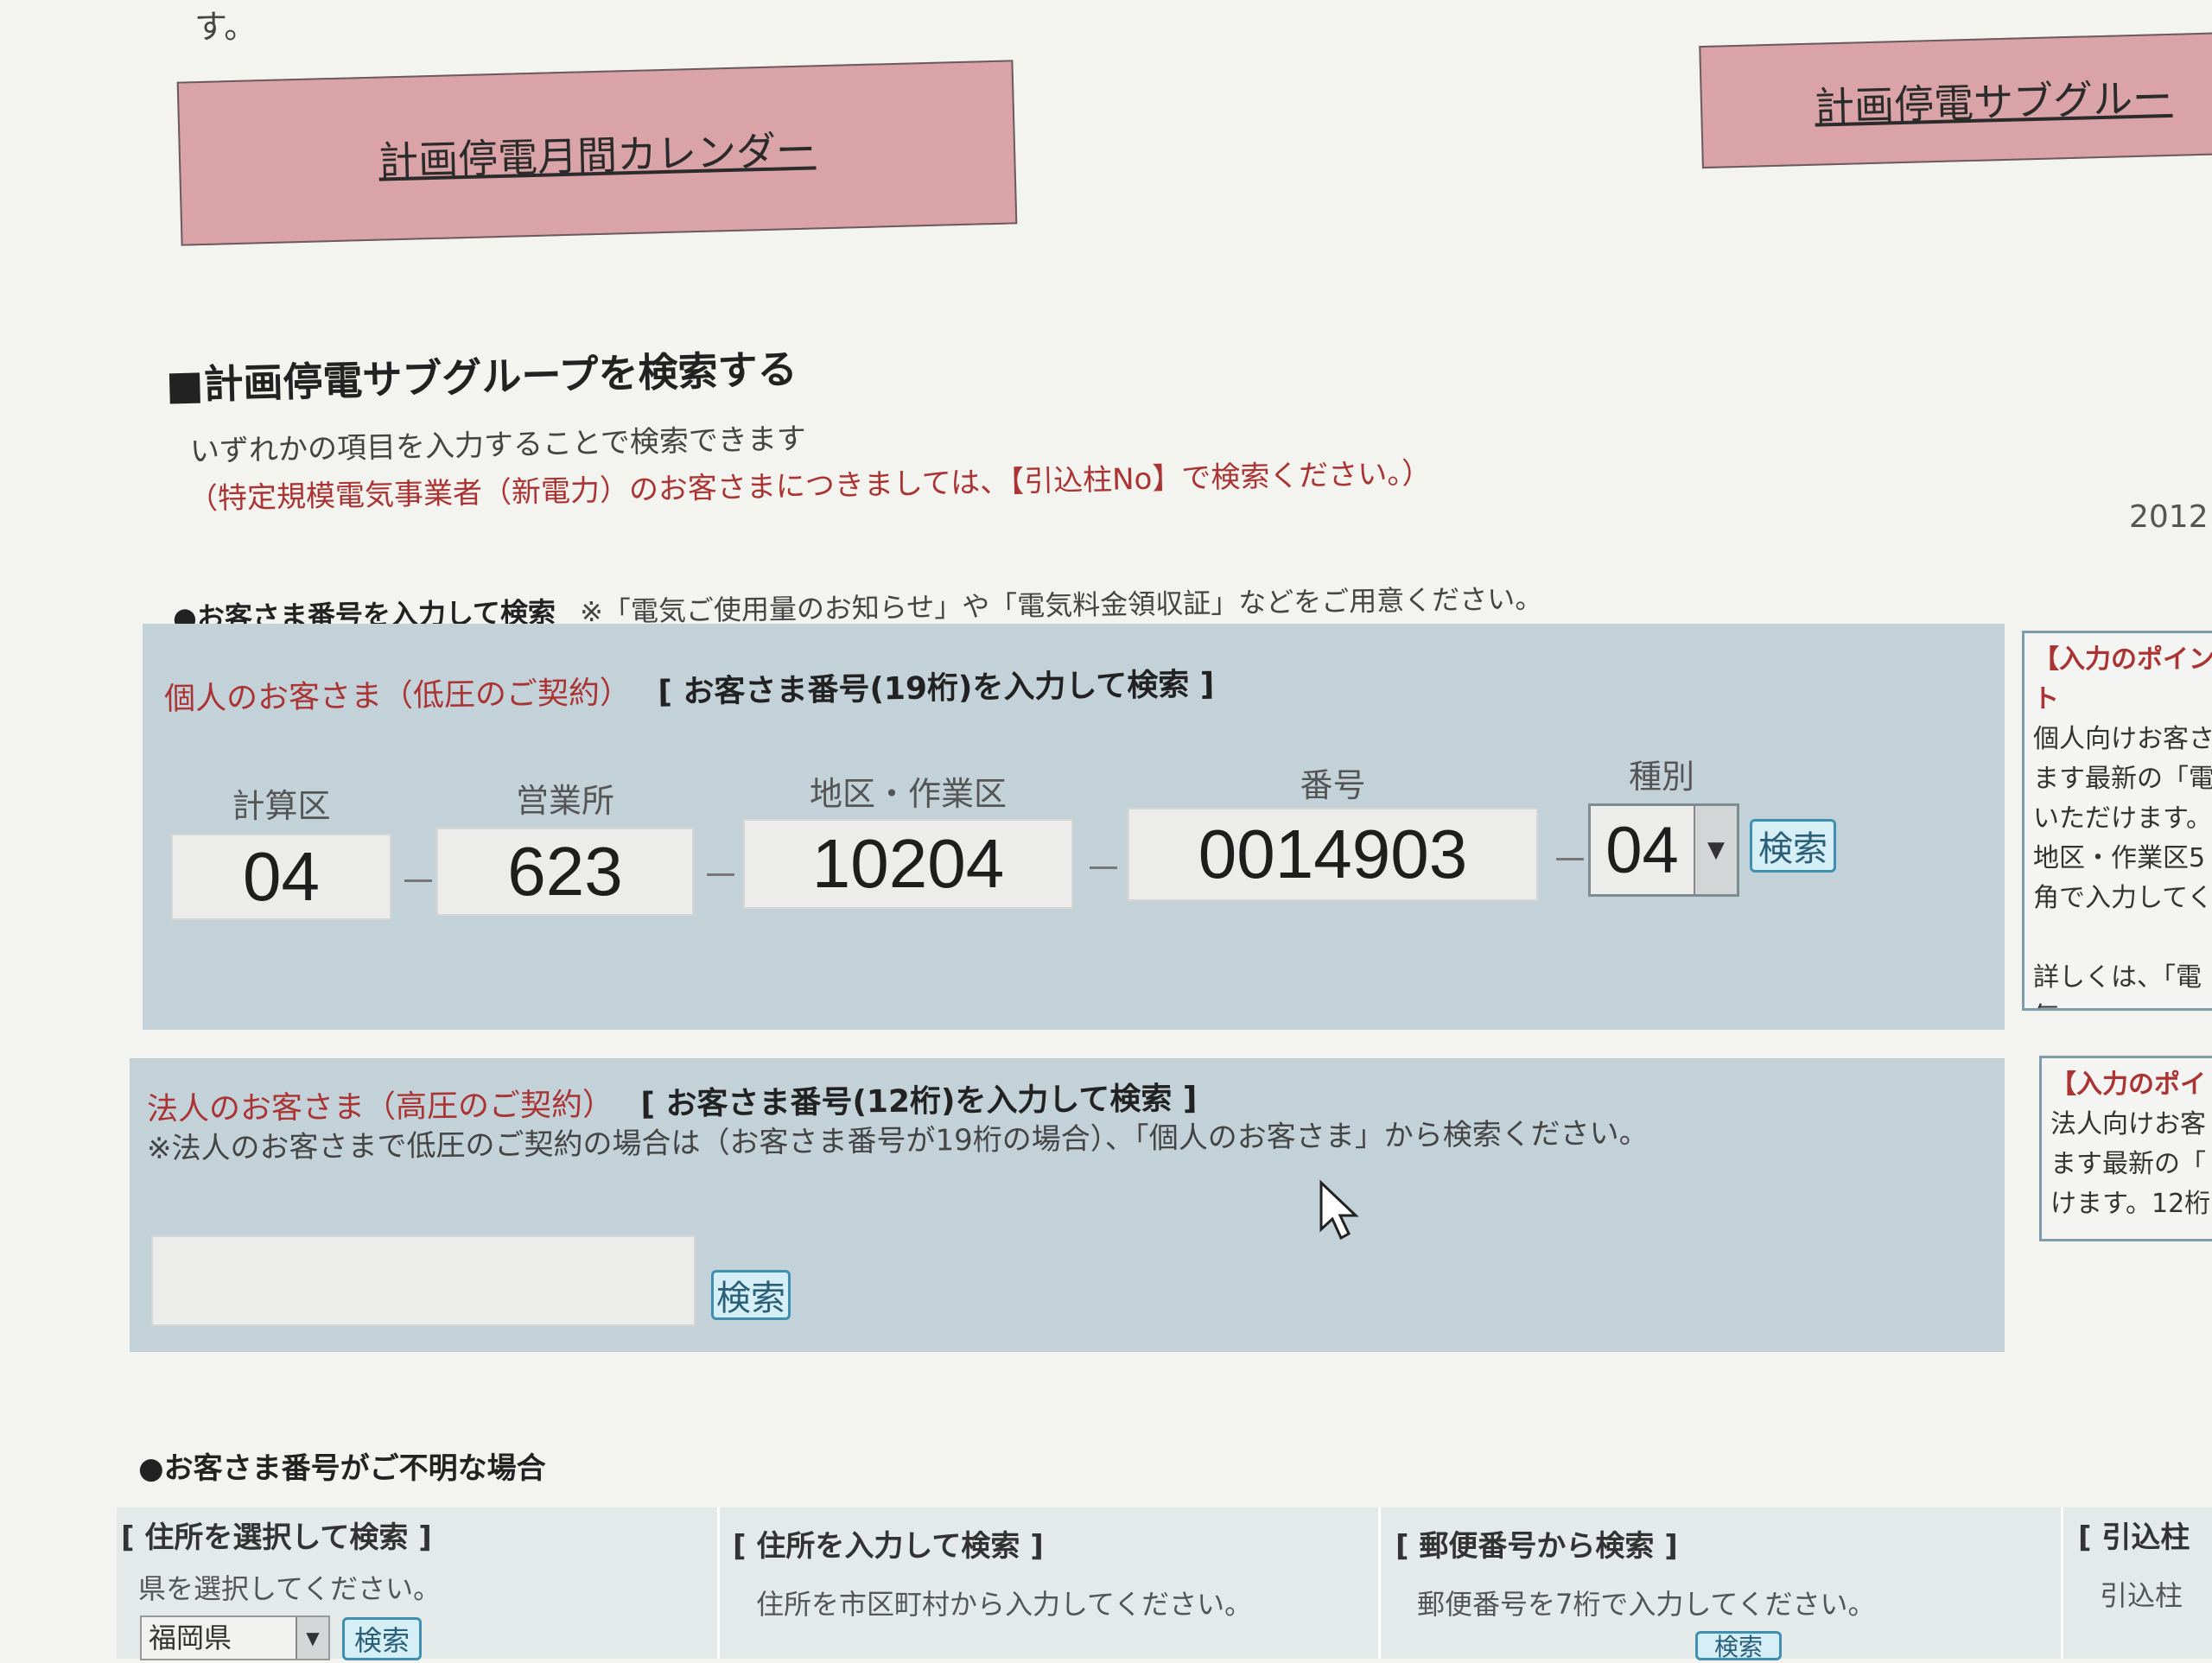 This screenshot has width=2212, height=1663. I want to click on input-address-title: [ 住所を入力して検索 ], so click(888, 1547).